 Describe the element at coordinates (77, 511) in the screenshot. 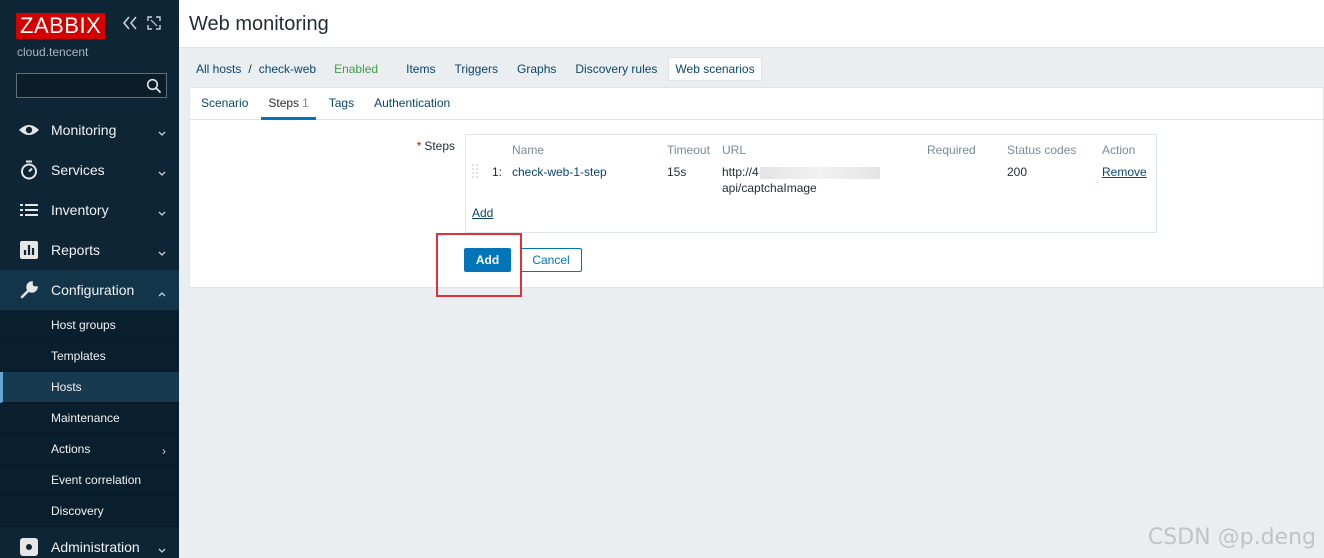

I see `submenu-label: Discovery` at that location.